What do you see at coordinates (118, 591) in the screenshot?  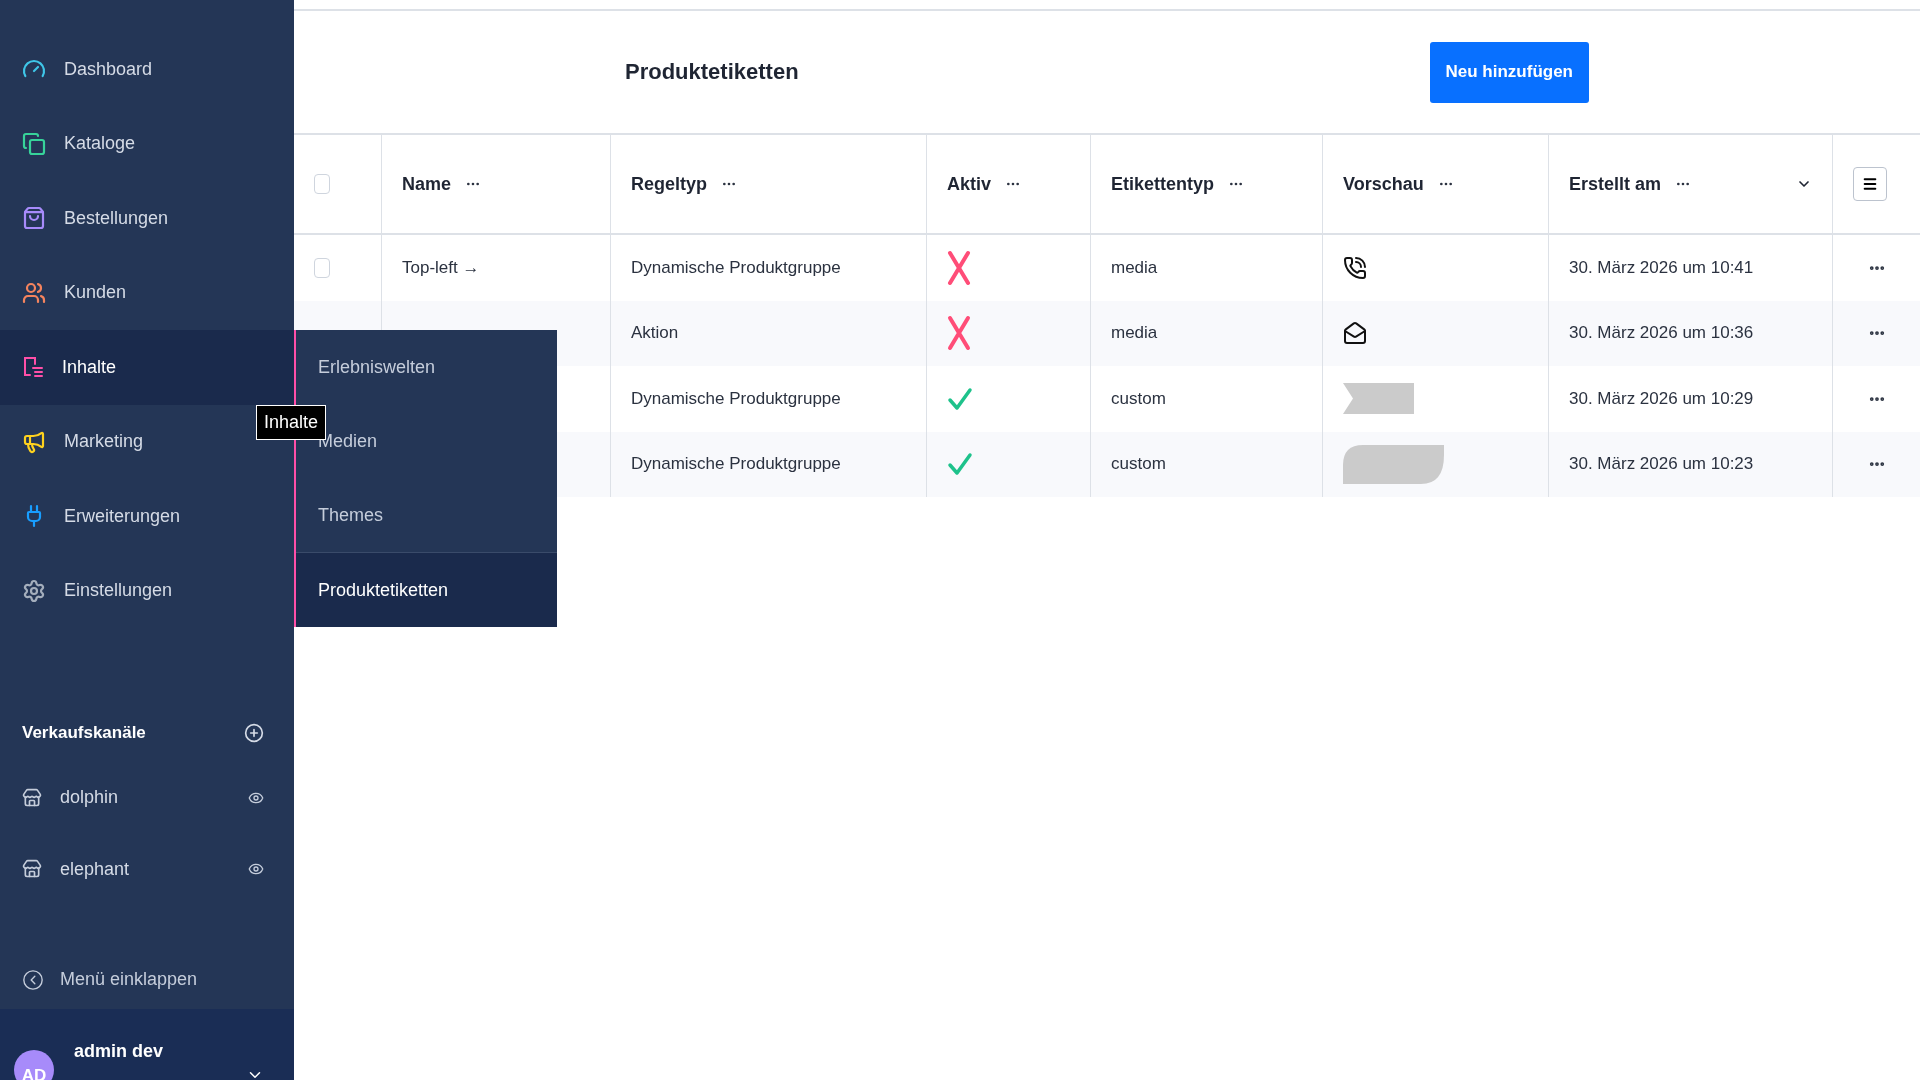 I see `nav-label: Einstellungen` at bounding box center [118, 591].